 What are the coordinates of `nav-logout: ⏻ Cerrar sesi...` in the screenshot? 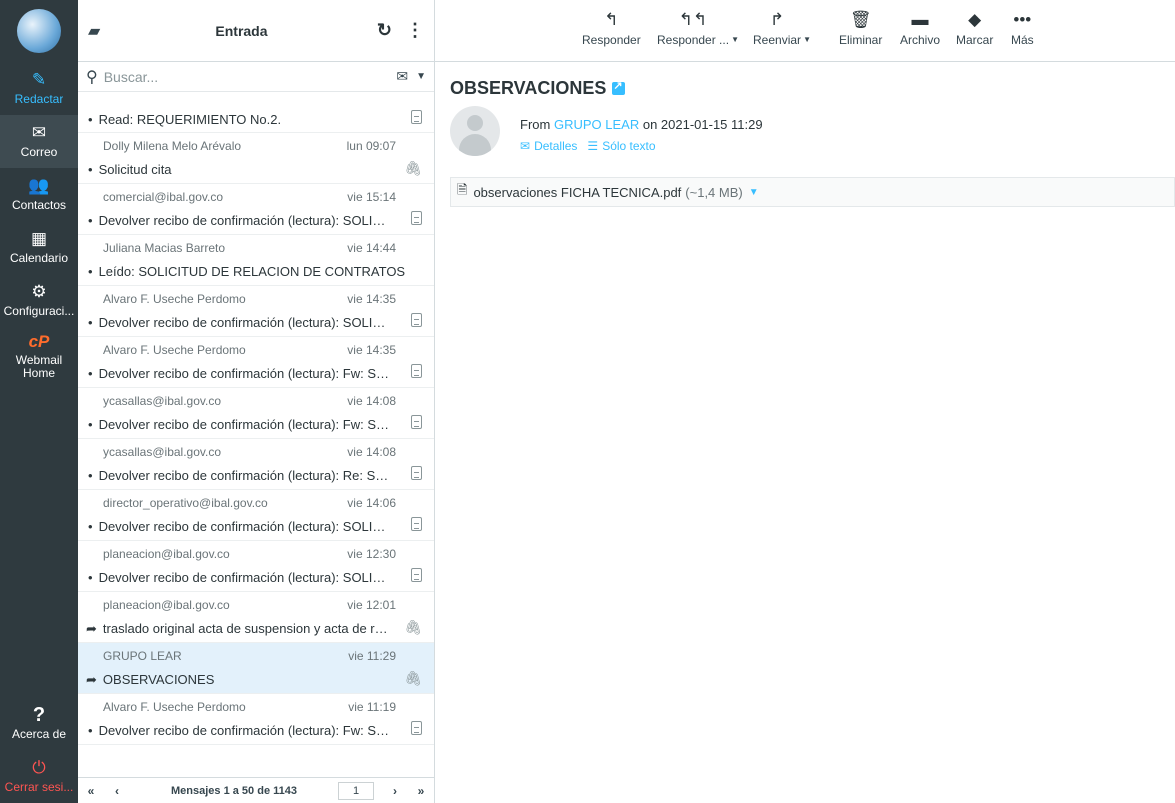 It's located at (39, 776).